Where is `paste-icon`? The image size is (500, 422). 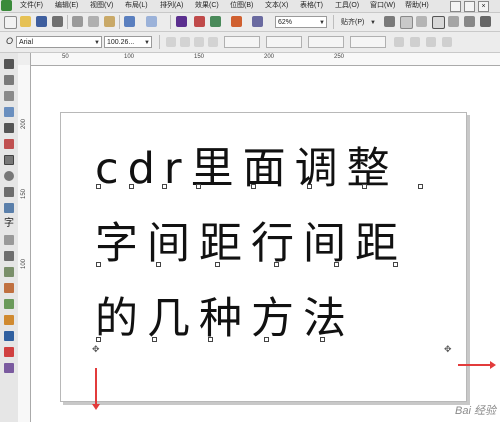
paste-icon is located at coordinates (109, 21).